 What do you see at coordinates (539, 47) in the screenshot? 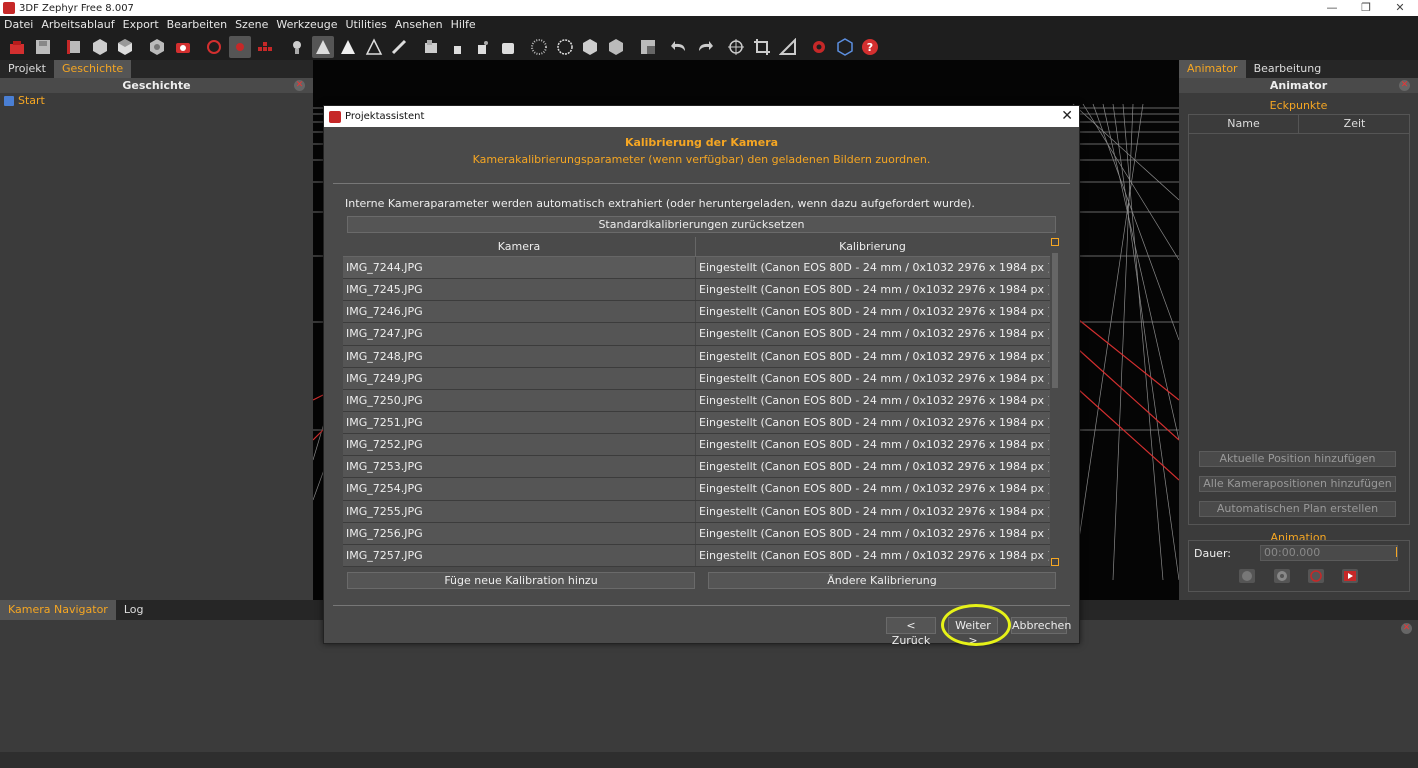
I see `grid-icon` at bounding box center [539, 47].